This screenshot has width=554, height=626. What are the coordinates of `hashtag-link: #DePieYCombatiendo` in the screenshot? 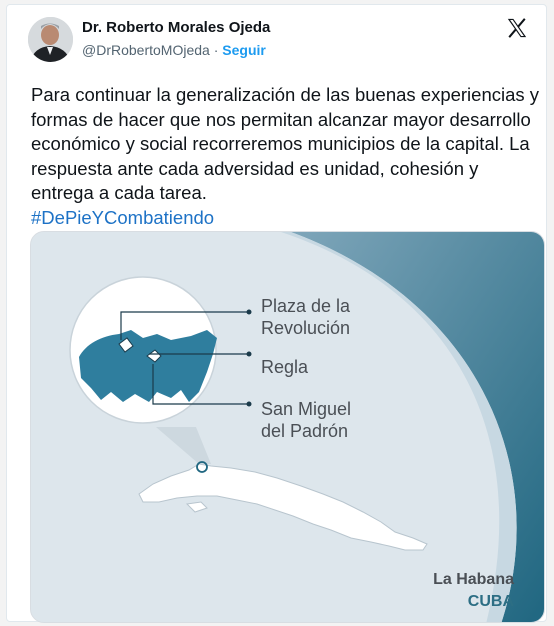 It's located at (286, 218).